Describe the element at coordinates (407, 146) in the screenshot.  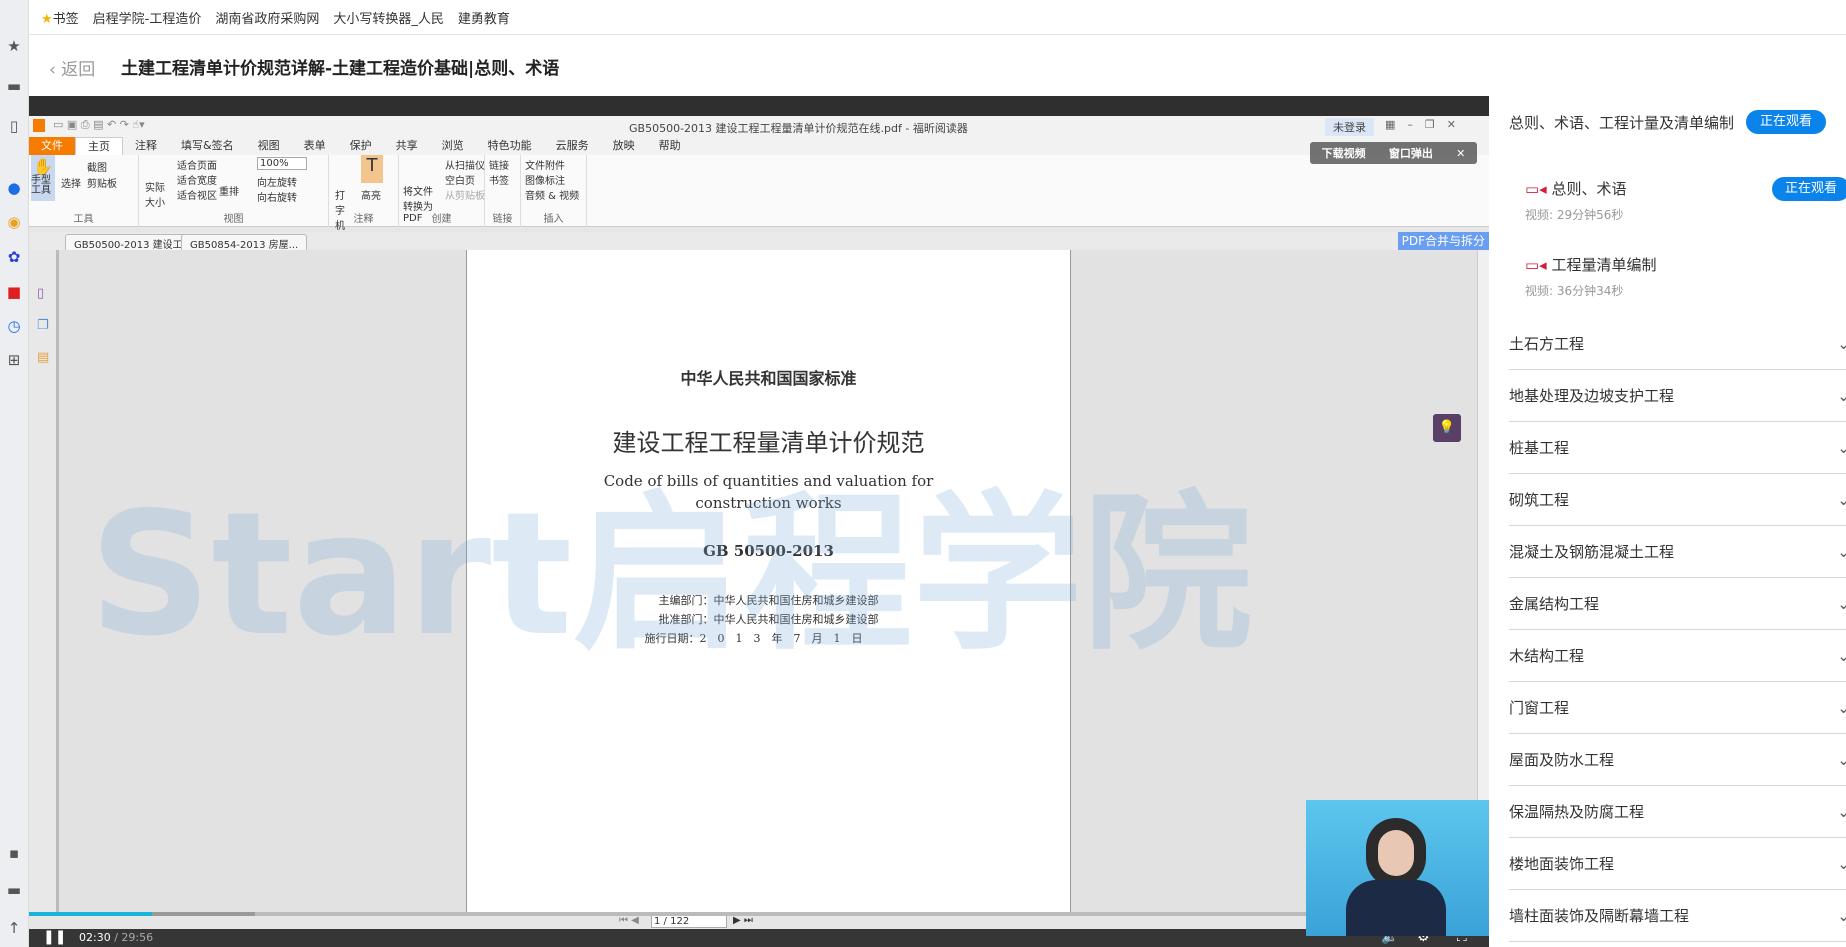
I see `tab-share: 共享` at that location.